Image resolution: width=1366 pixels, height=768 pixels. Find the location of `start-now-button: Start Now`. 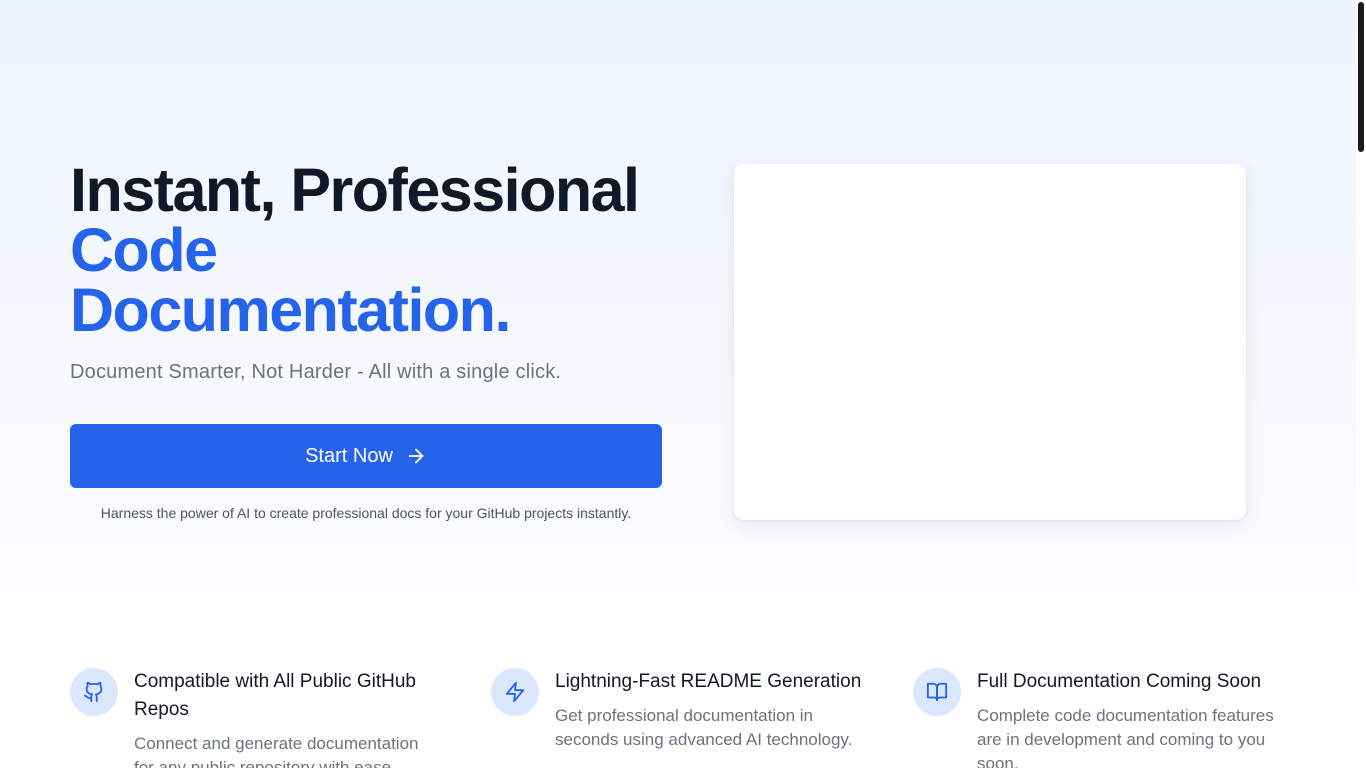

start-now-button: Start Now is located at coordinates (366, 456).